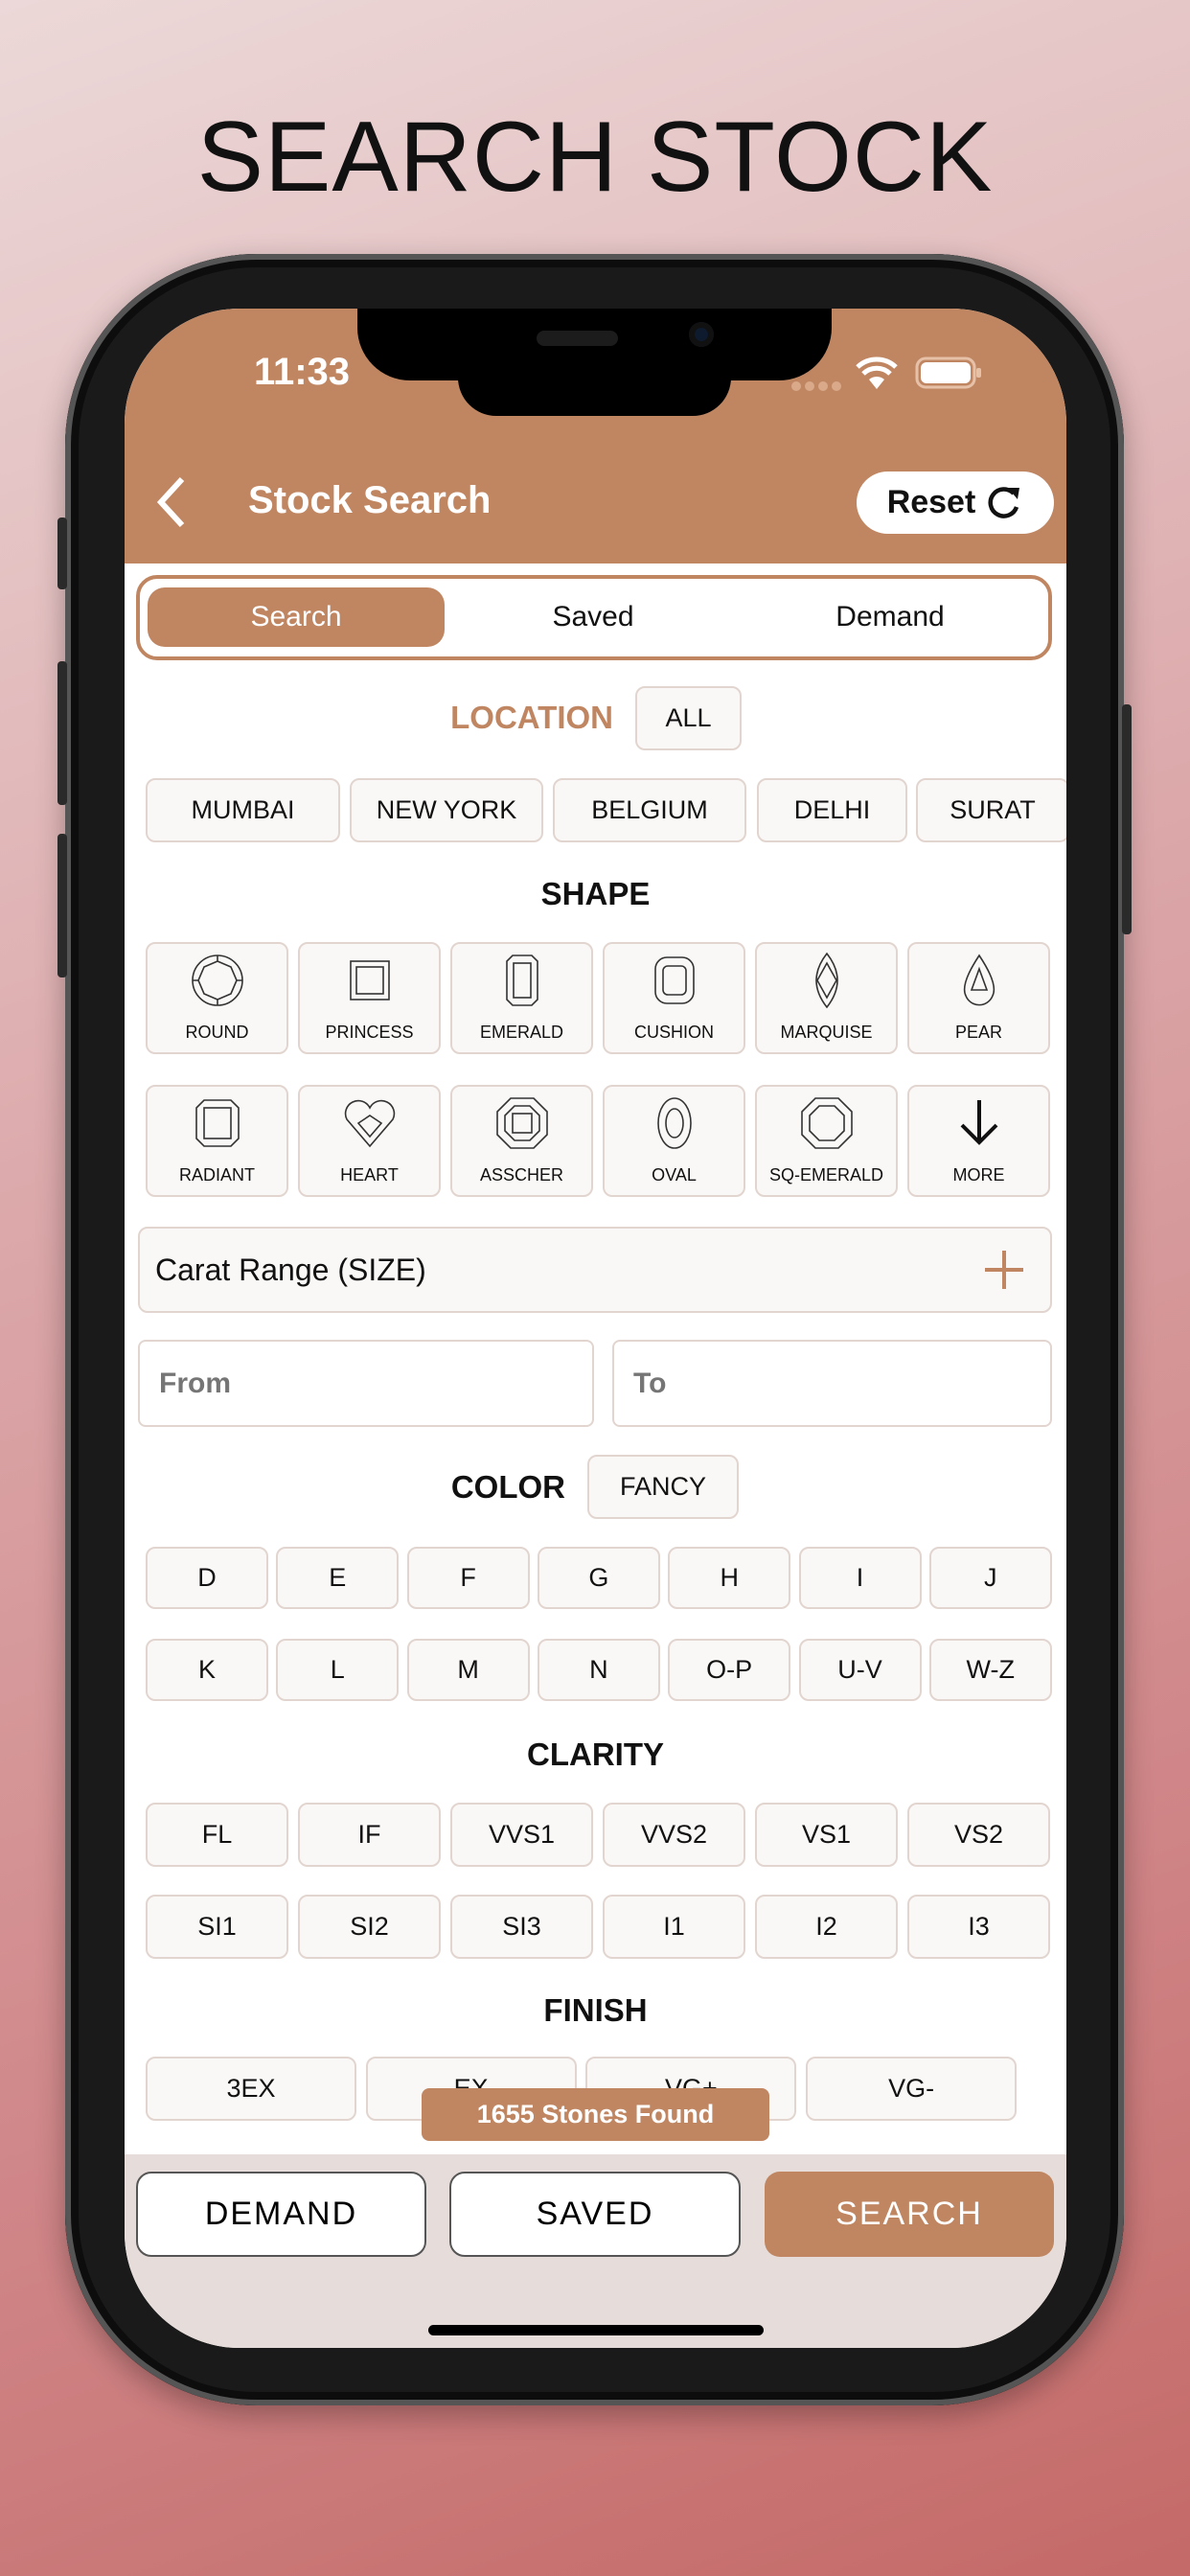  I want to click on shape-princess: PRINCESS, so click(370, 998).